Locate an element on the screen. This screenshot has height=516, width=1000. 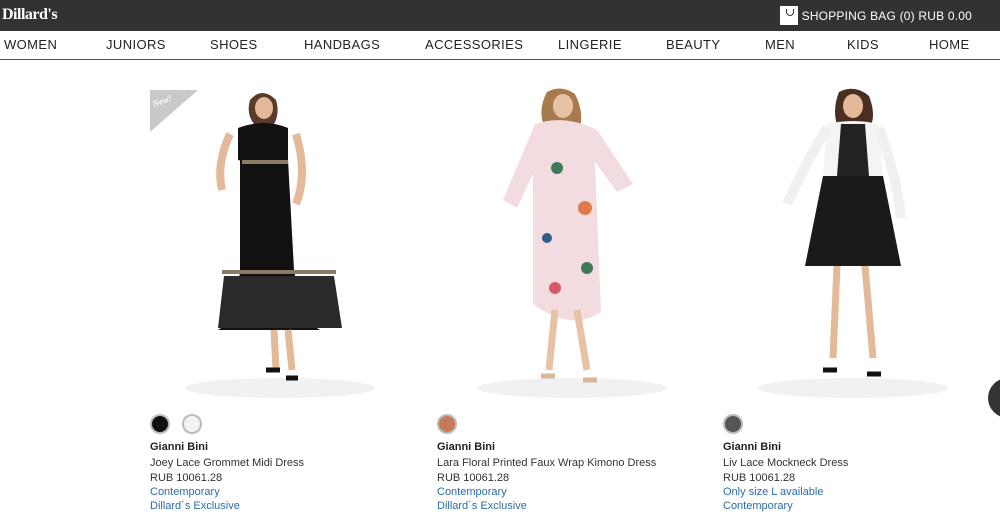
floating-chat-button is located at coordinates (994, 398).